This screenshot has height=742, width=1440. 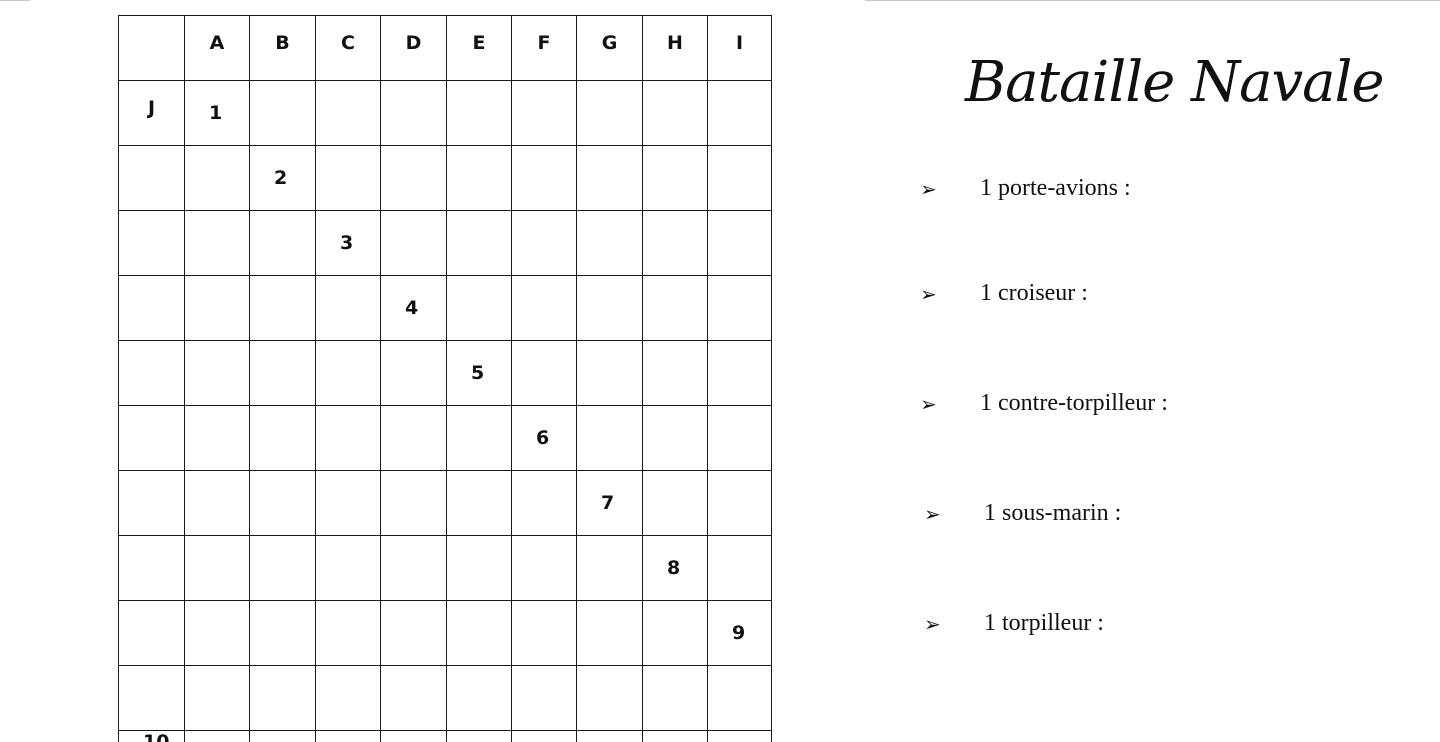 I want to click on row-header: 6, so click(x=544, y=438).